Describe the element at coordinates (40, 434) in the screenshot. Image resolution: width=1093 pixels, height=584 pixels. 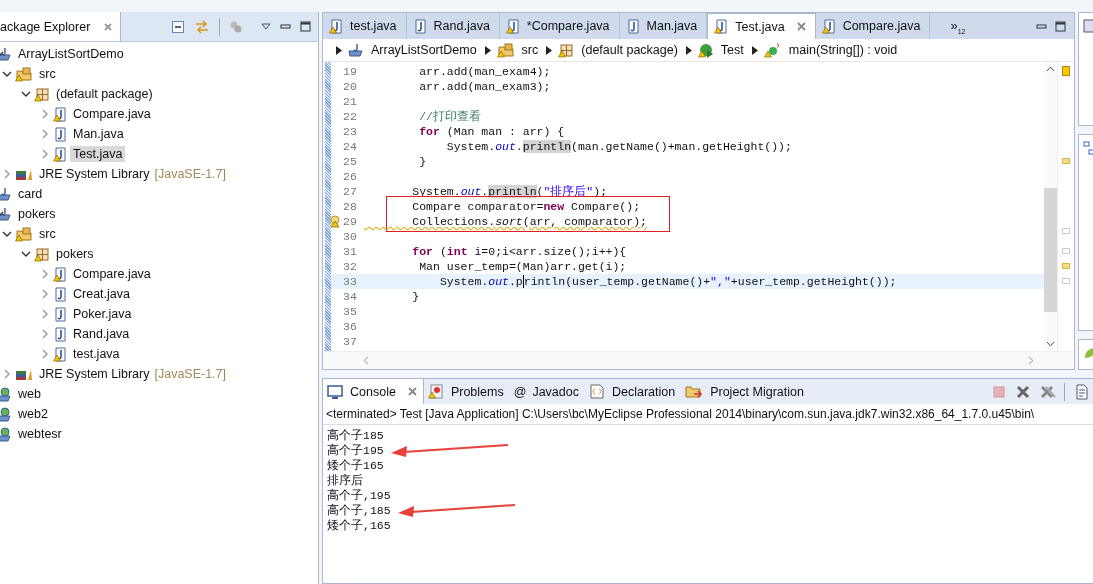
I see `tree-item: webtesr` at that location.